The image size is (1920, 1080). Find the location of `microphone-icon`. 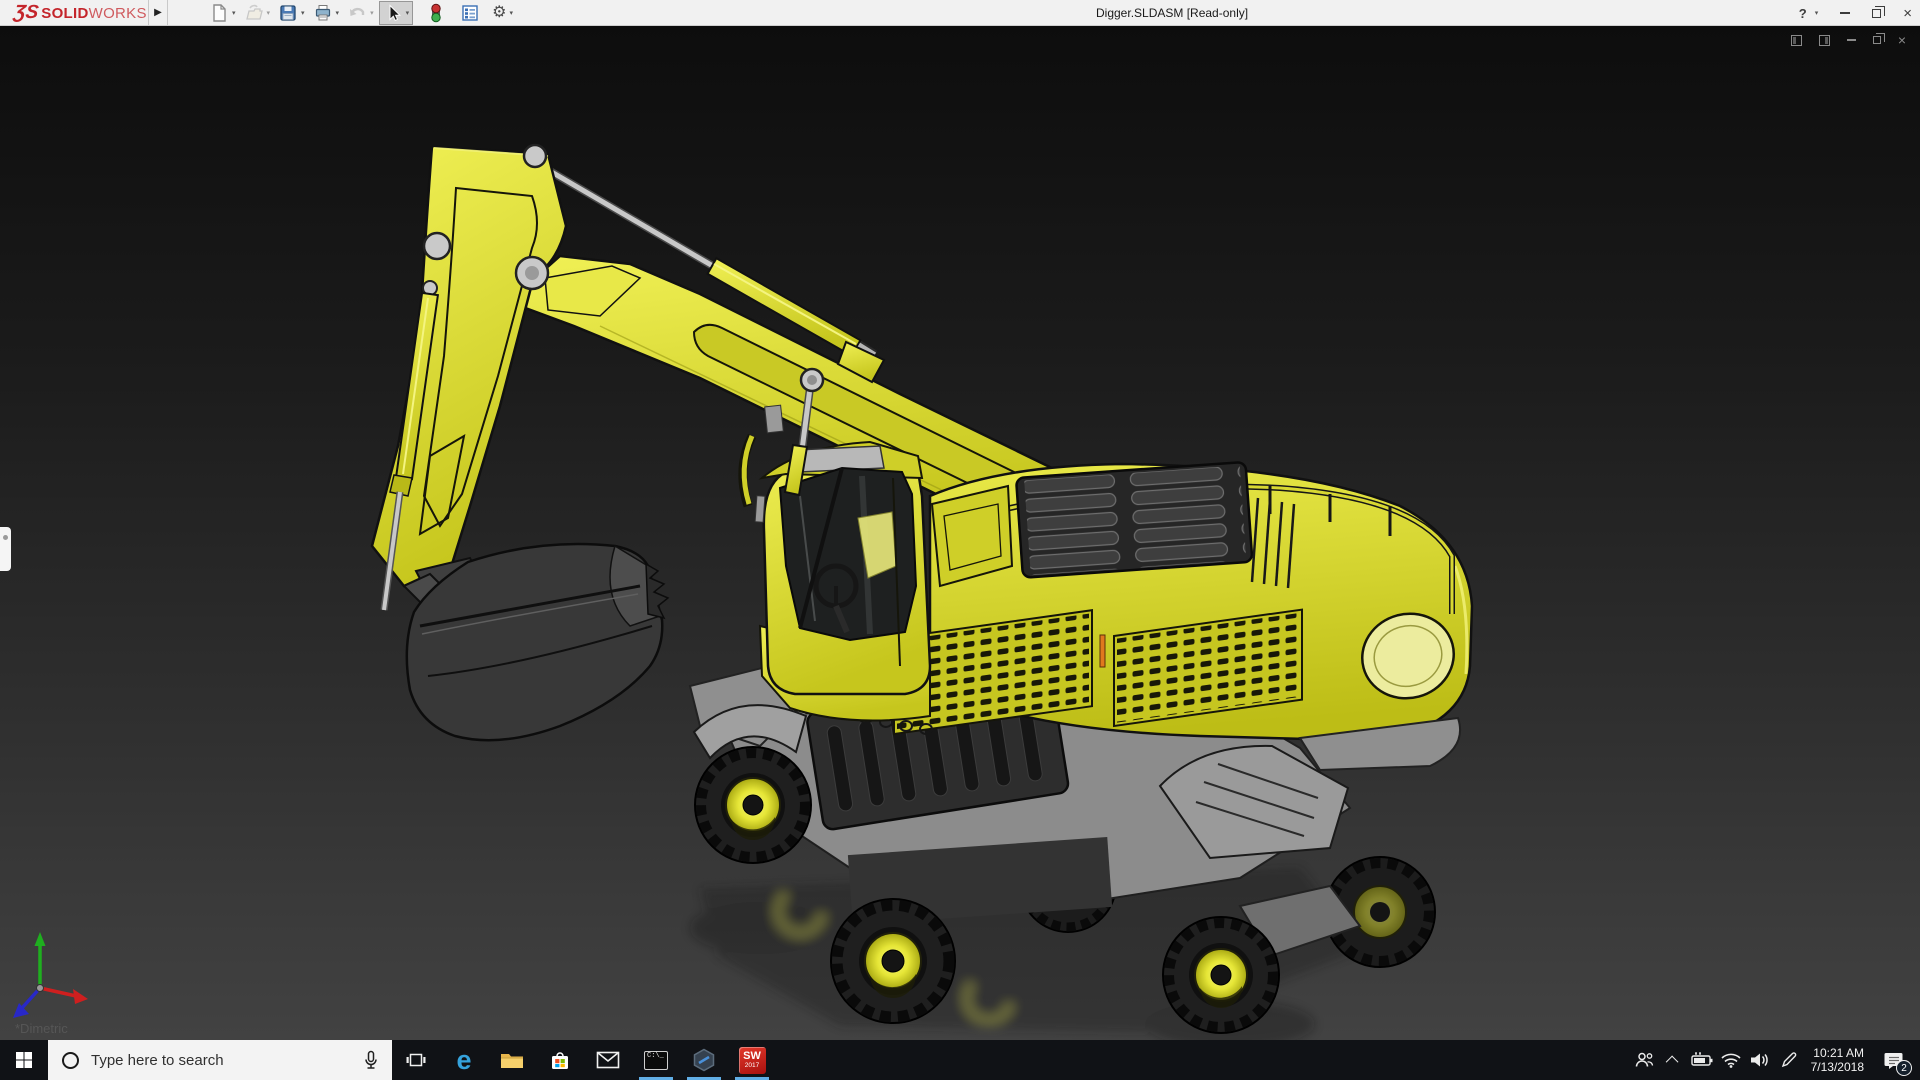

microphone-icon is located at coordinates (371, 1060).